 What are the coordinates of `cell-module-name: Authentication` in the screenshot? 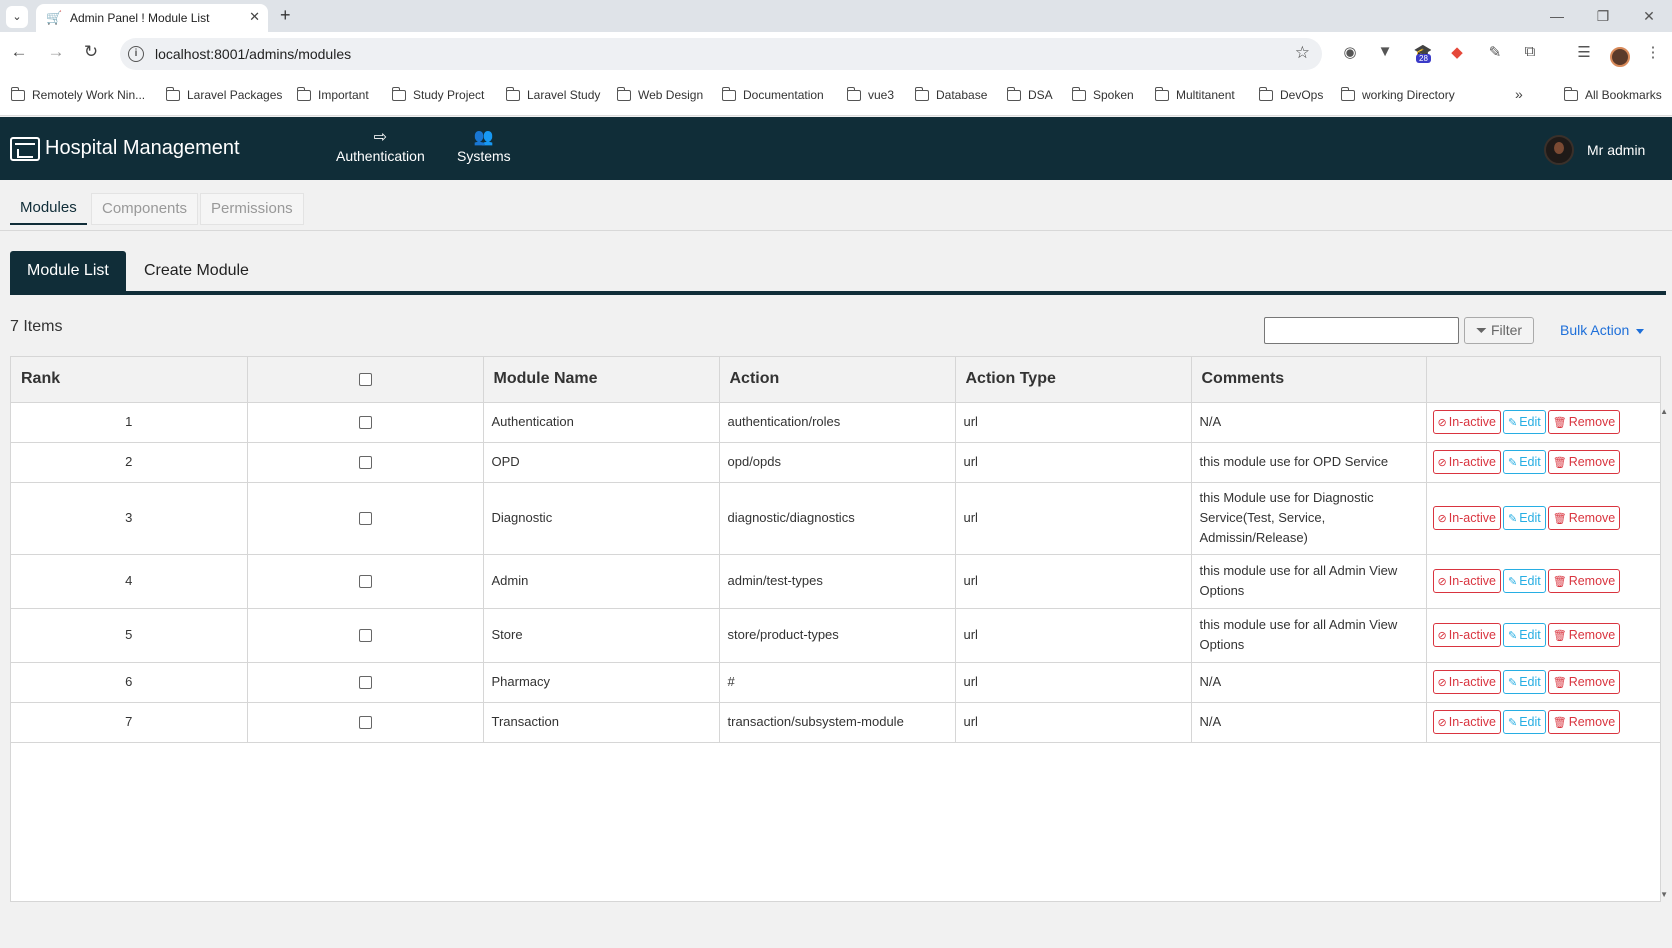 It's located at (601, 422).